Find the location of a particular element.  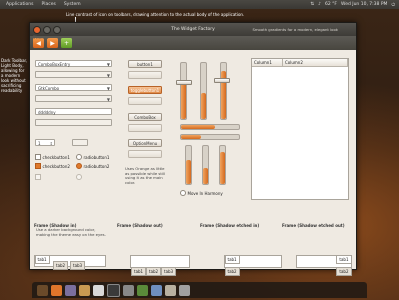

frame-shadow-etched-in-title: Frame (Shadow etched in) is located at coordinates (230, 225).